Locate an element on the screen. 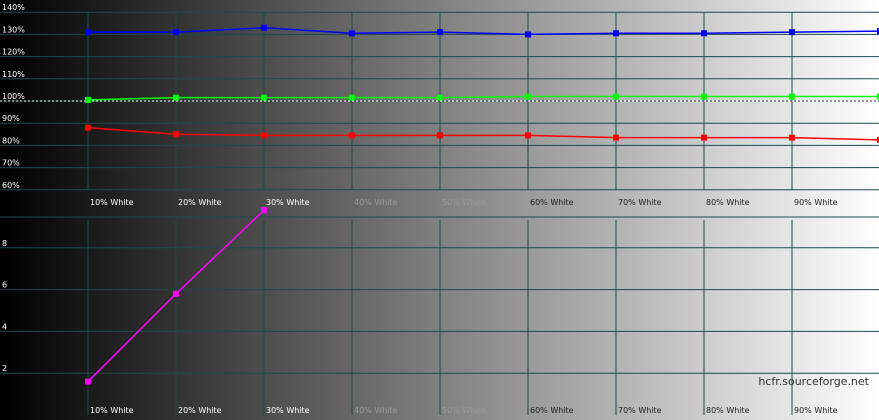 The height and width of the screenshot is (420, 879). y-tick-label: 60% is located at coordinates (11, 185).